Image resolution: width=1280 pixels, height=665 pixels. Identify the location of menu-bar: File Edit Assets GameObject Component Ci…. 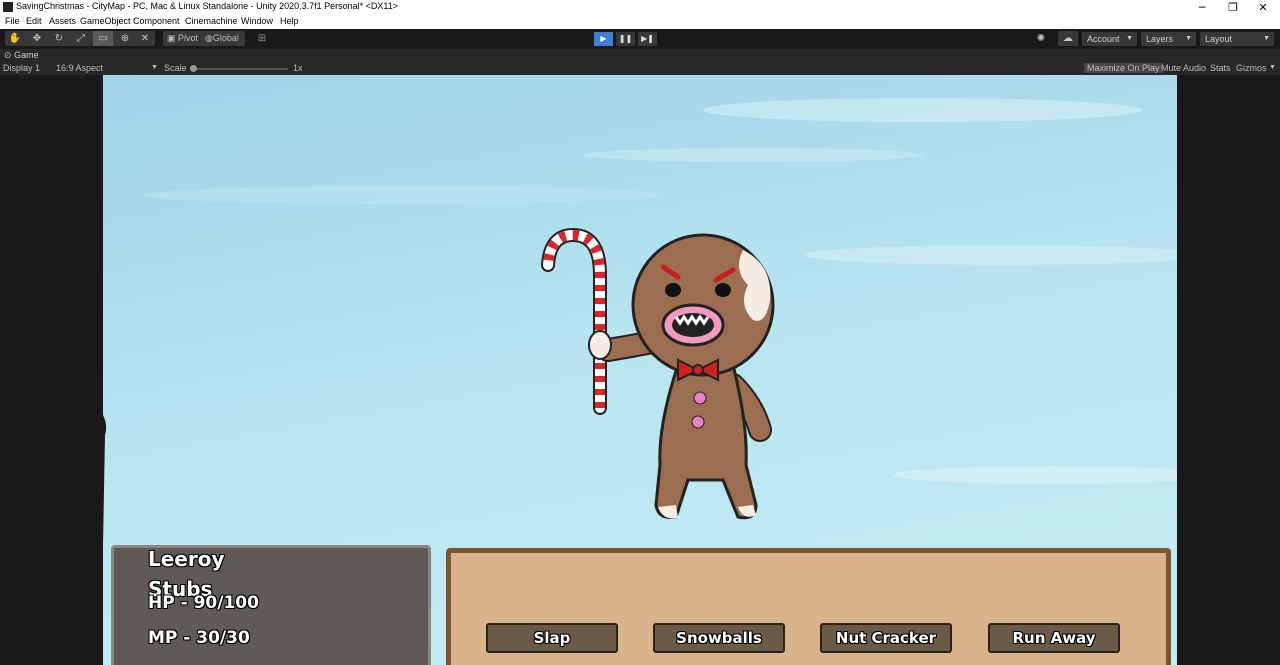
(640, 22).